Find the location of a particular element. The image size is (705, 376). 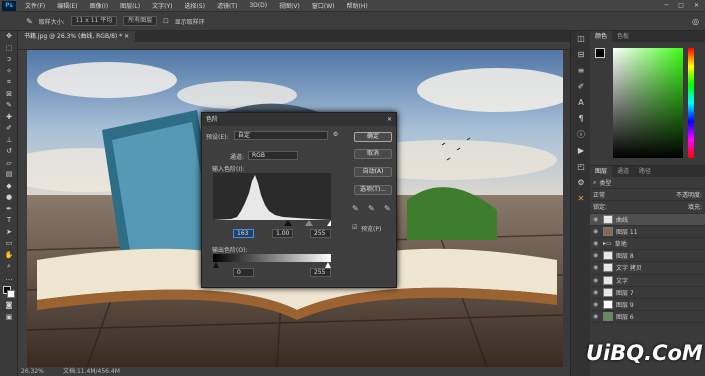

eyedropper-tool-icon: ✎ is located at coordinates (9, 106).